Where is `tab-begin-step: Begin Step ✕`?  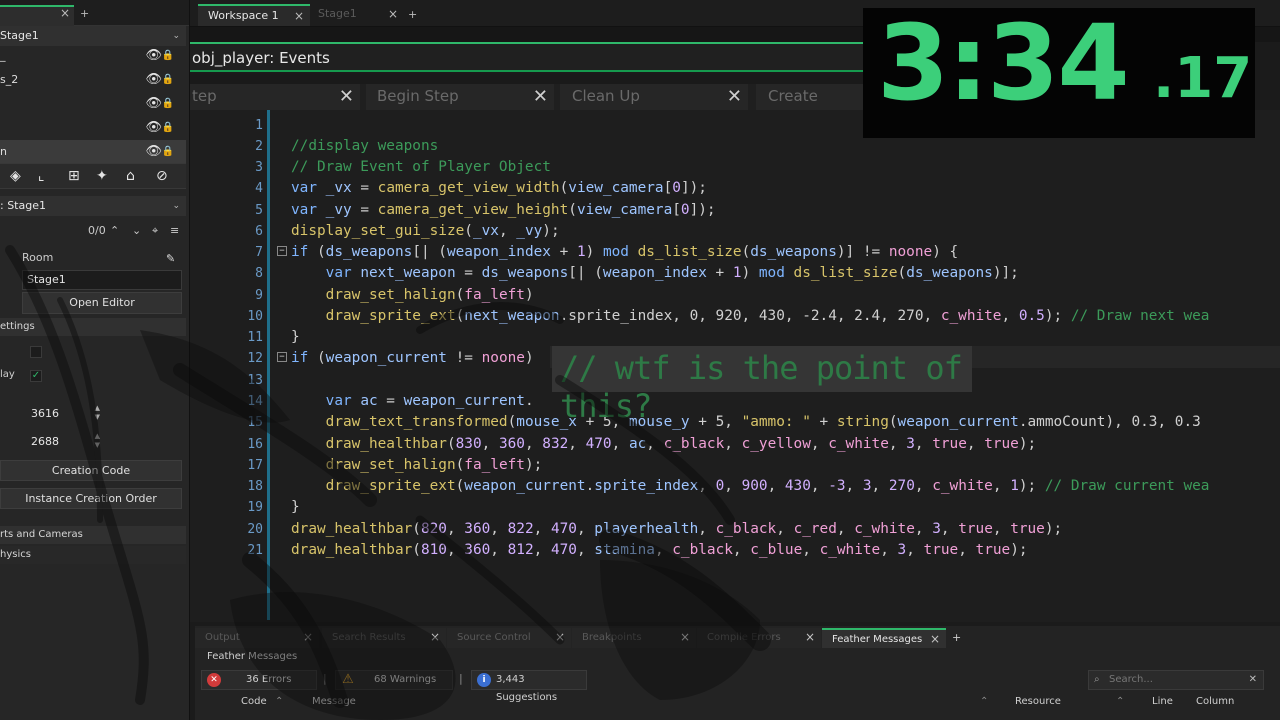 tab-begin-step: Begin Step ✕ is located at coordinates (460, 97).